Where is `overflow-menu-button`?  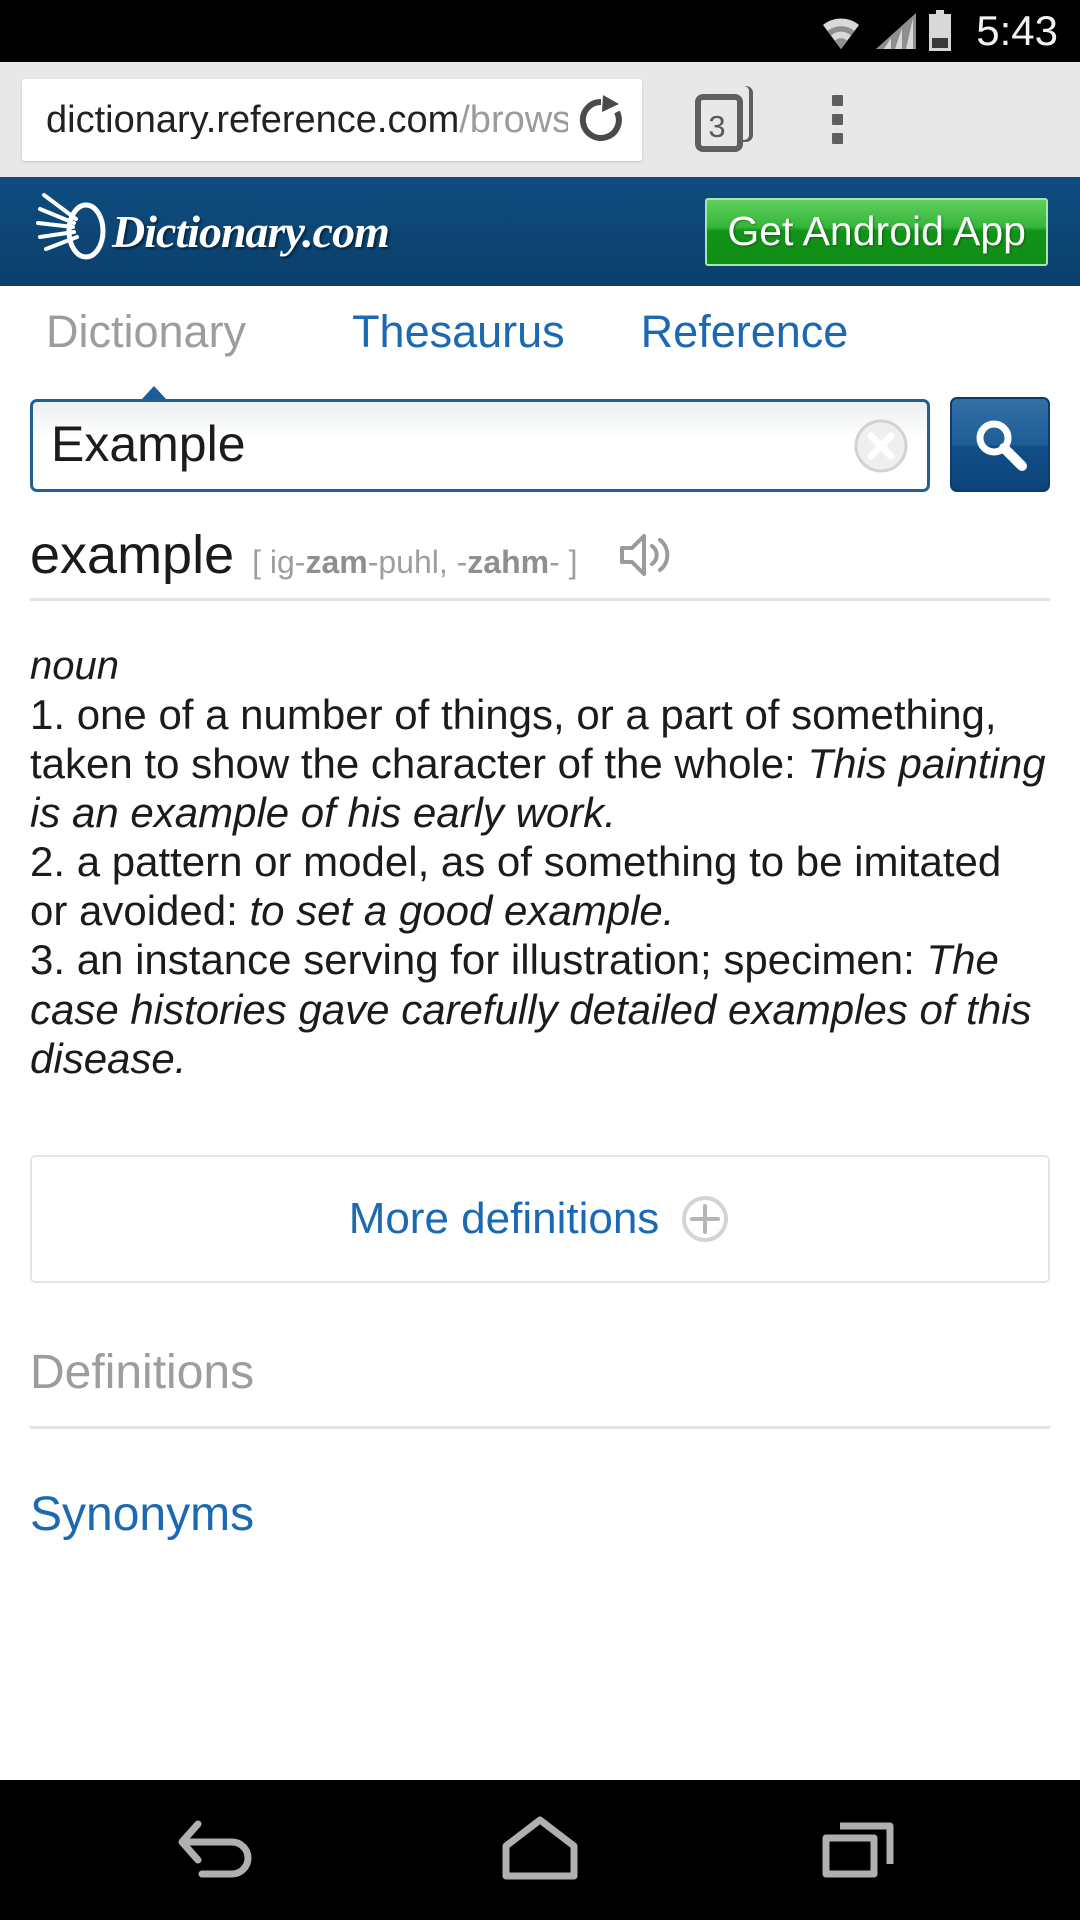
overflow-menu-button is located at coordinates (837, 120).